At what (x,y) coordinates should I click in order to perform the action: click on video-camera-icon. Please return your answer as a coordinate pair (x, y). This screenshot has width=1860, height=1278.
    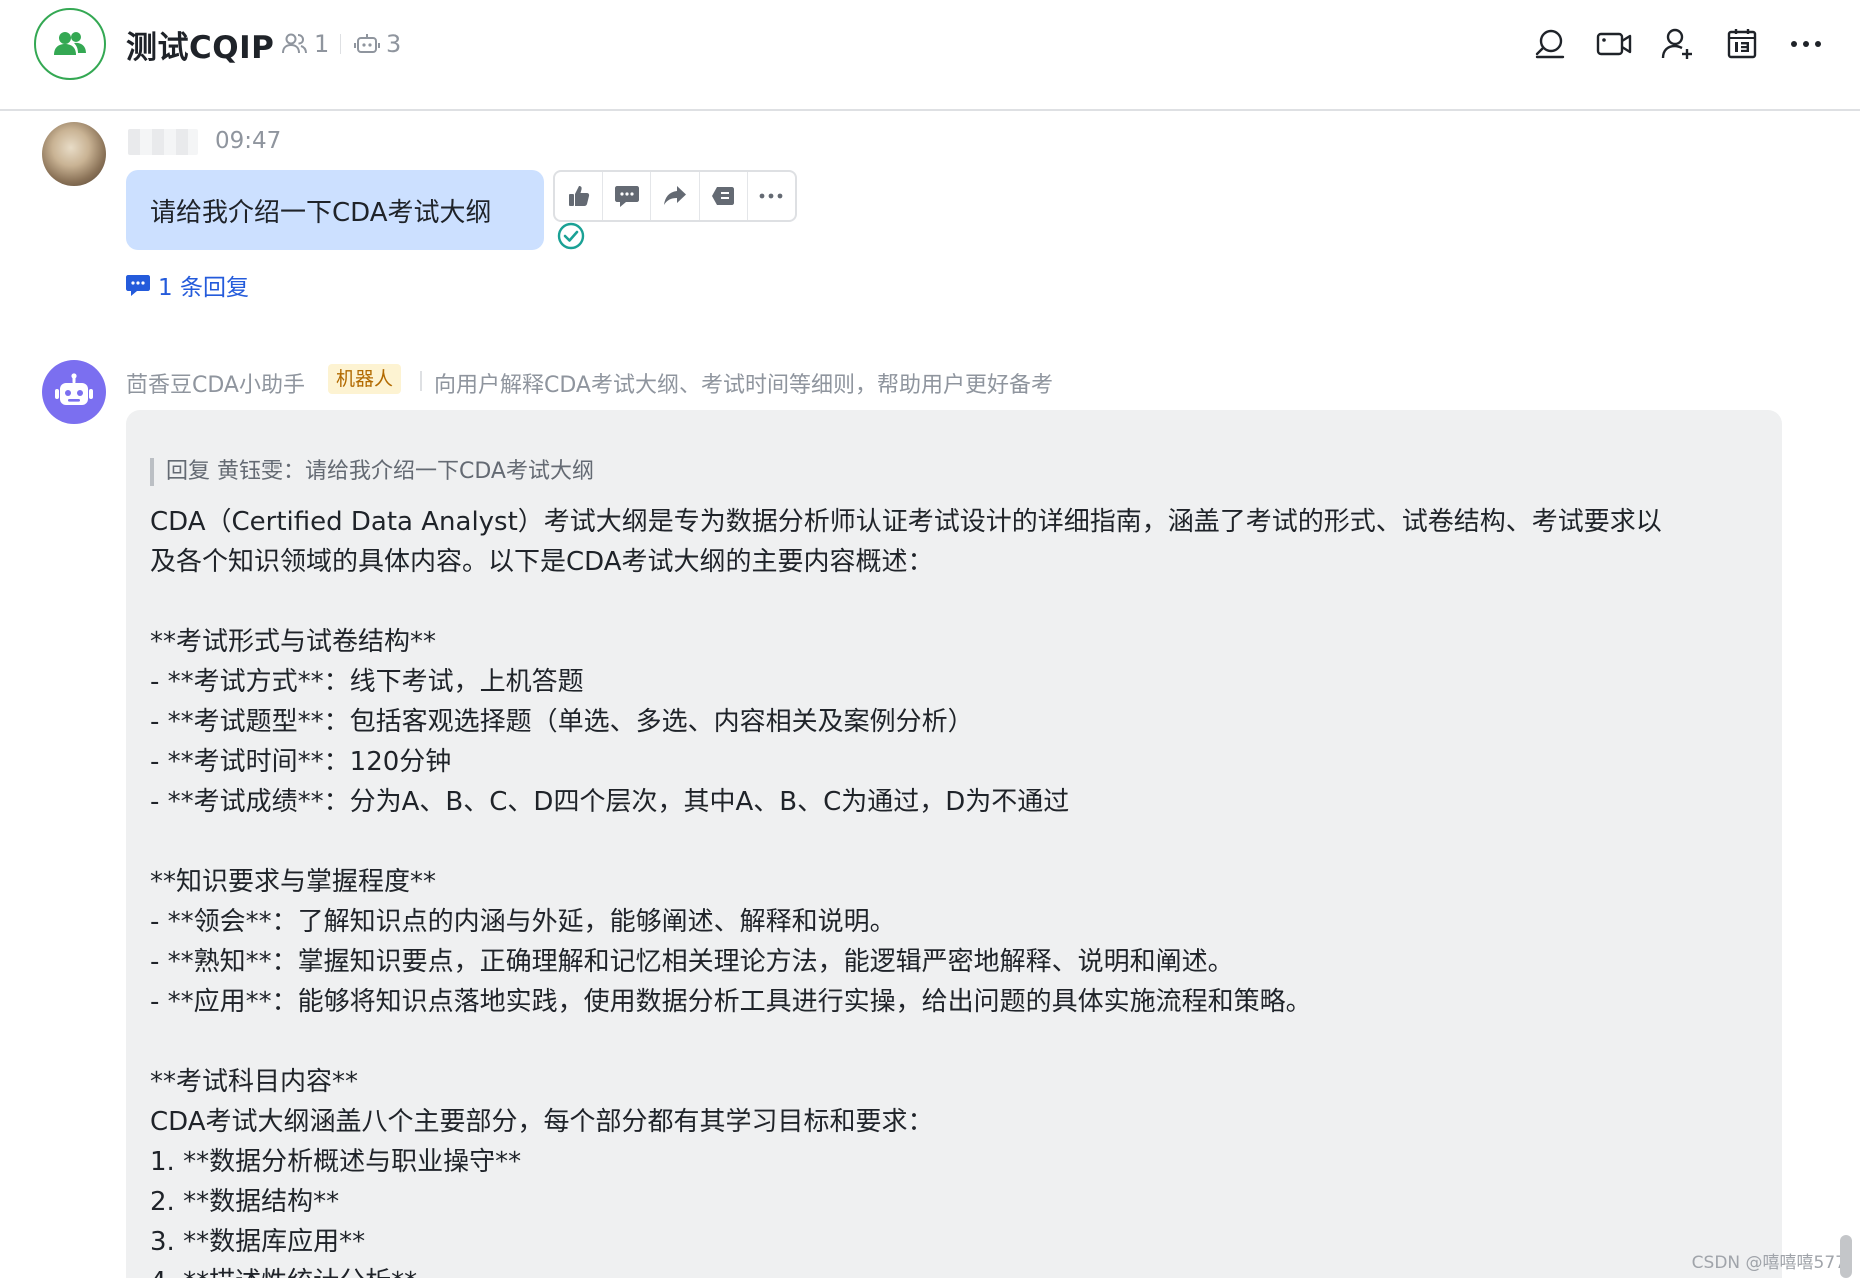
    Looking at the image, I should click on (1614, 44).